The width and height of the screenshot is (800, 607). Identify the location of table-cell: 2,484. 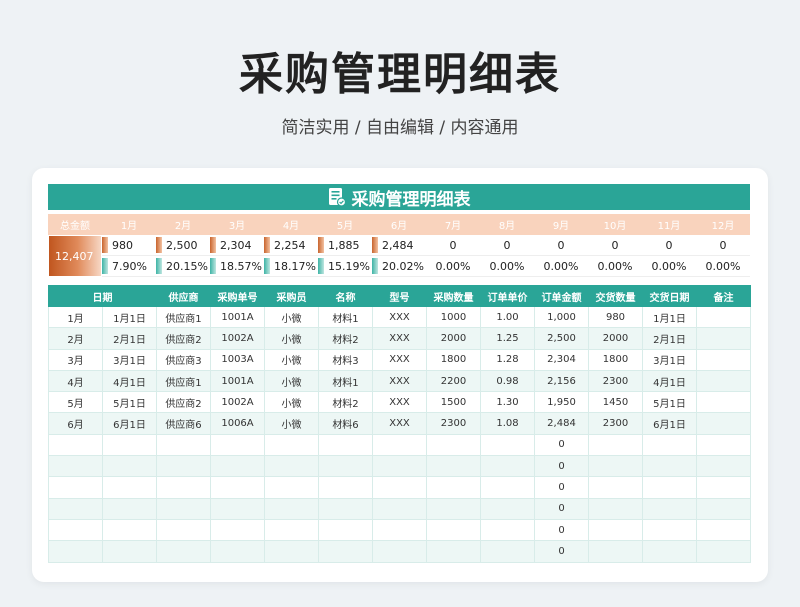
(561, 423).